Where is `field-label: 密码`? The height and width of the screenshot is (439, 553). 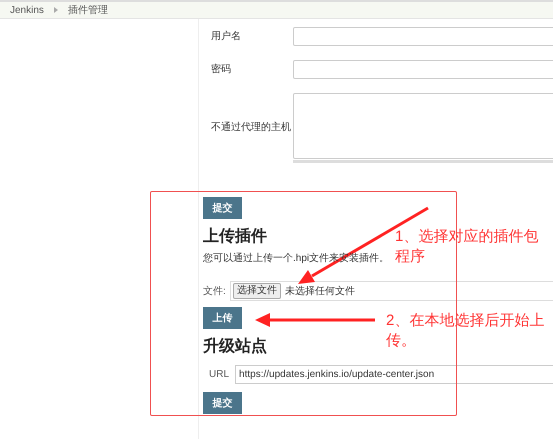 field-label: 密码 is located at coordinates (221, 70).